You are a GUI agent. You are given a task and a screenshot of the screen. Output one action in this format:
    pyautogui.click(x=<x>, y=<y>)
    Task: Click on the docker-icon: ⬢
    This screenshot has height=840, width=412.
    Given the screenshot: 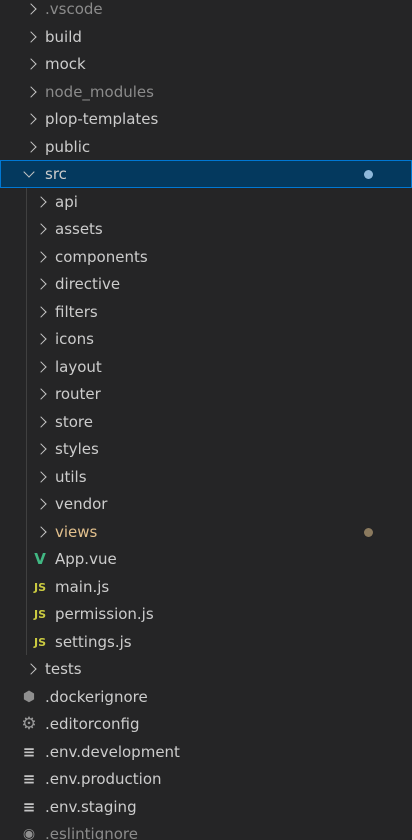 What is the action you would take?
    pyautogui.click(x=29, y=696)
    